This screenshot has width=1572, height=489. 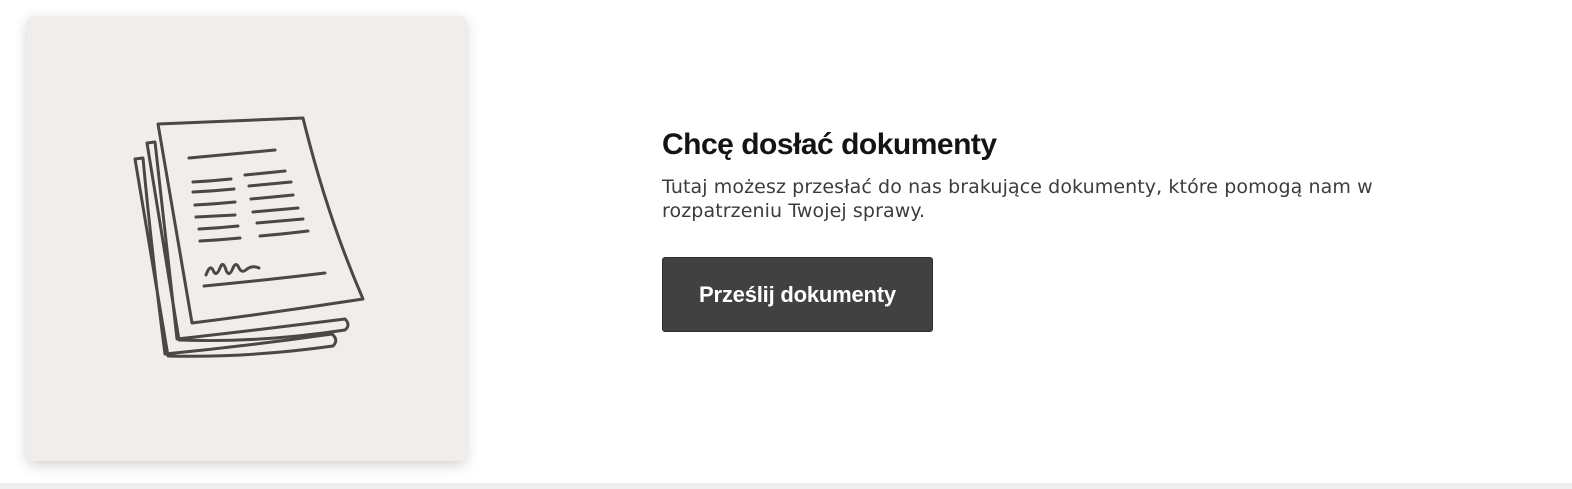 What do you see at coordinates (786, 486) in the screenshot?
I see `bottom-divider` at bounding box center [786, 486].